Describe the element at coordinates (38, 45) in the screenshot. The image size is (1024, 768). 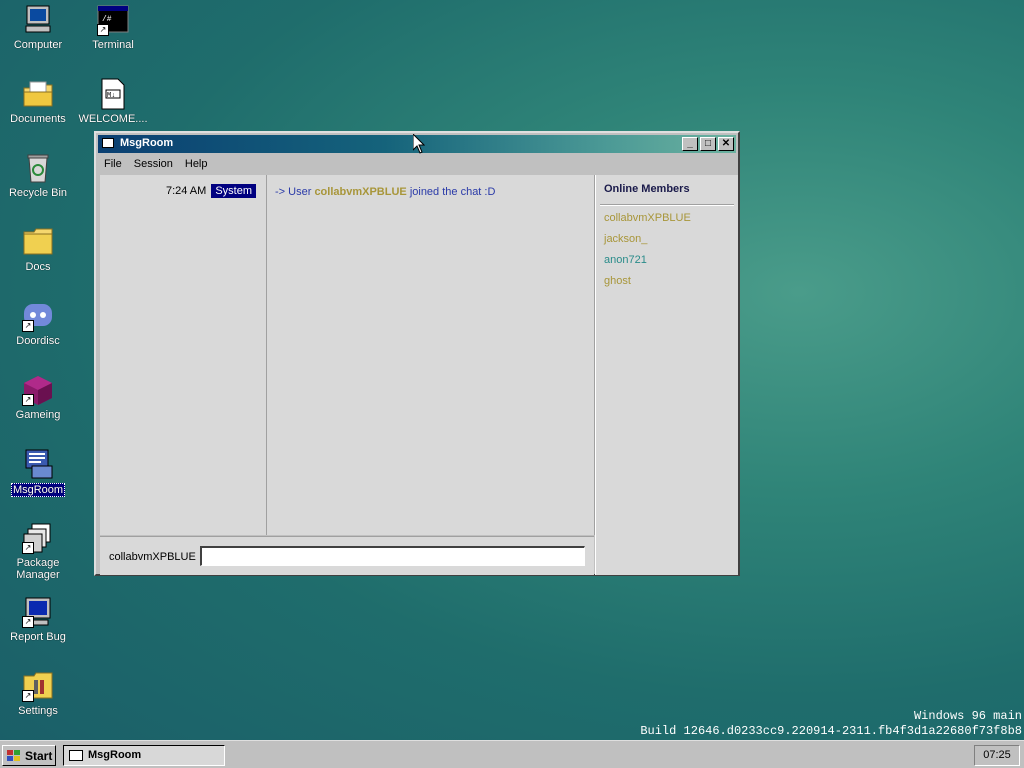
I see `desktop-icon-label: Computer` at that location.